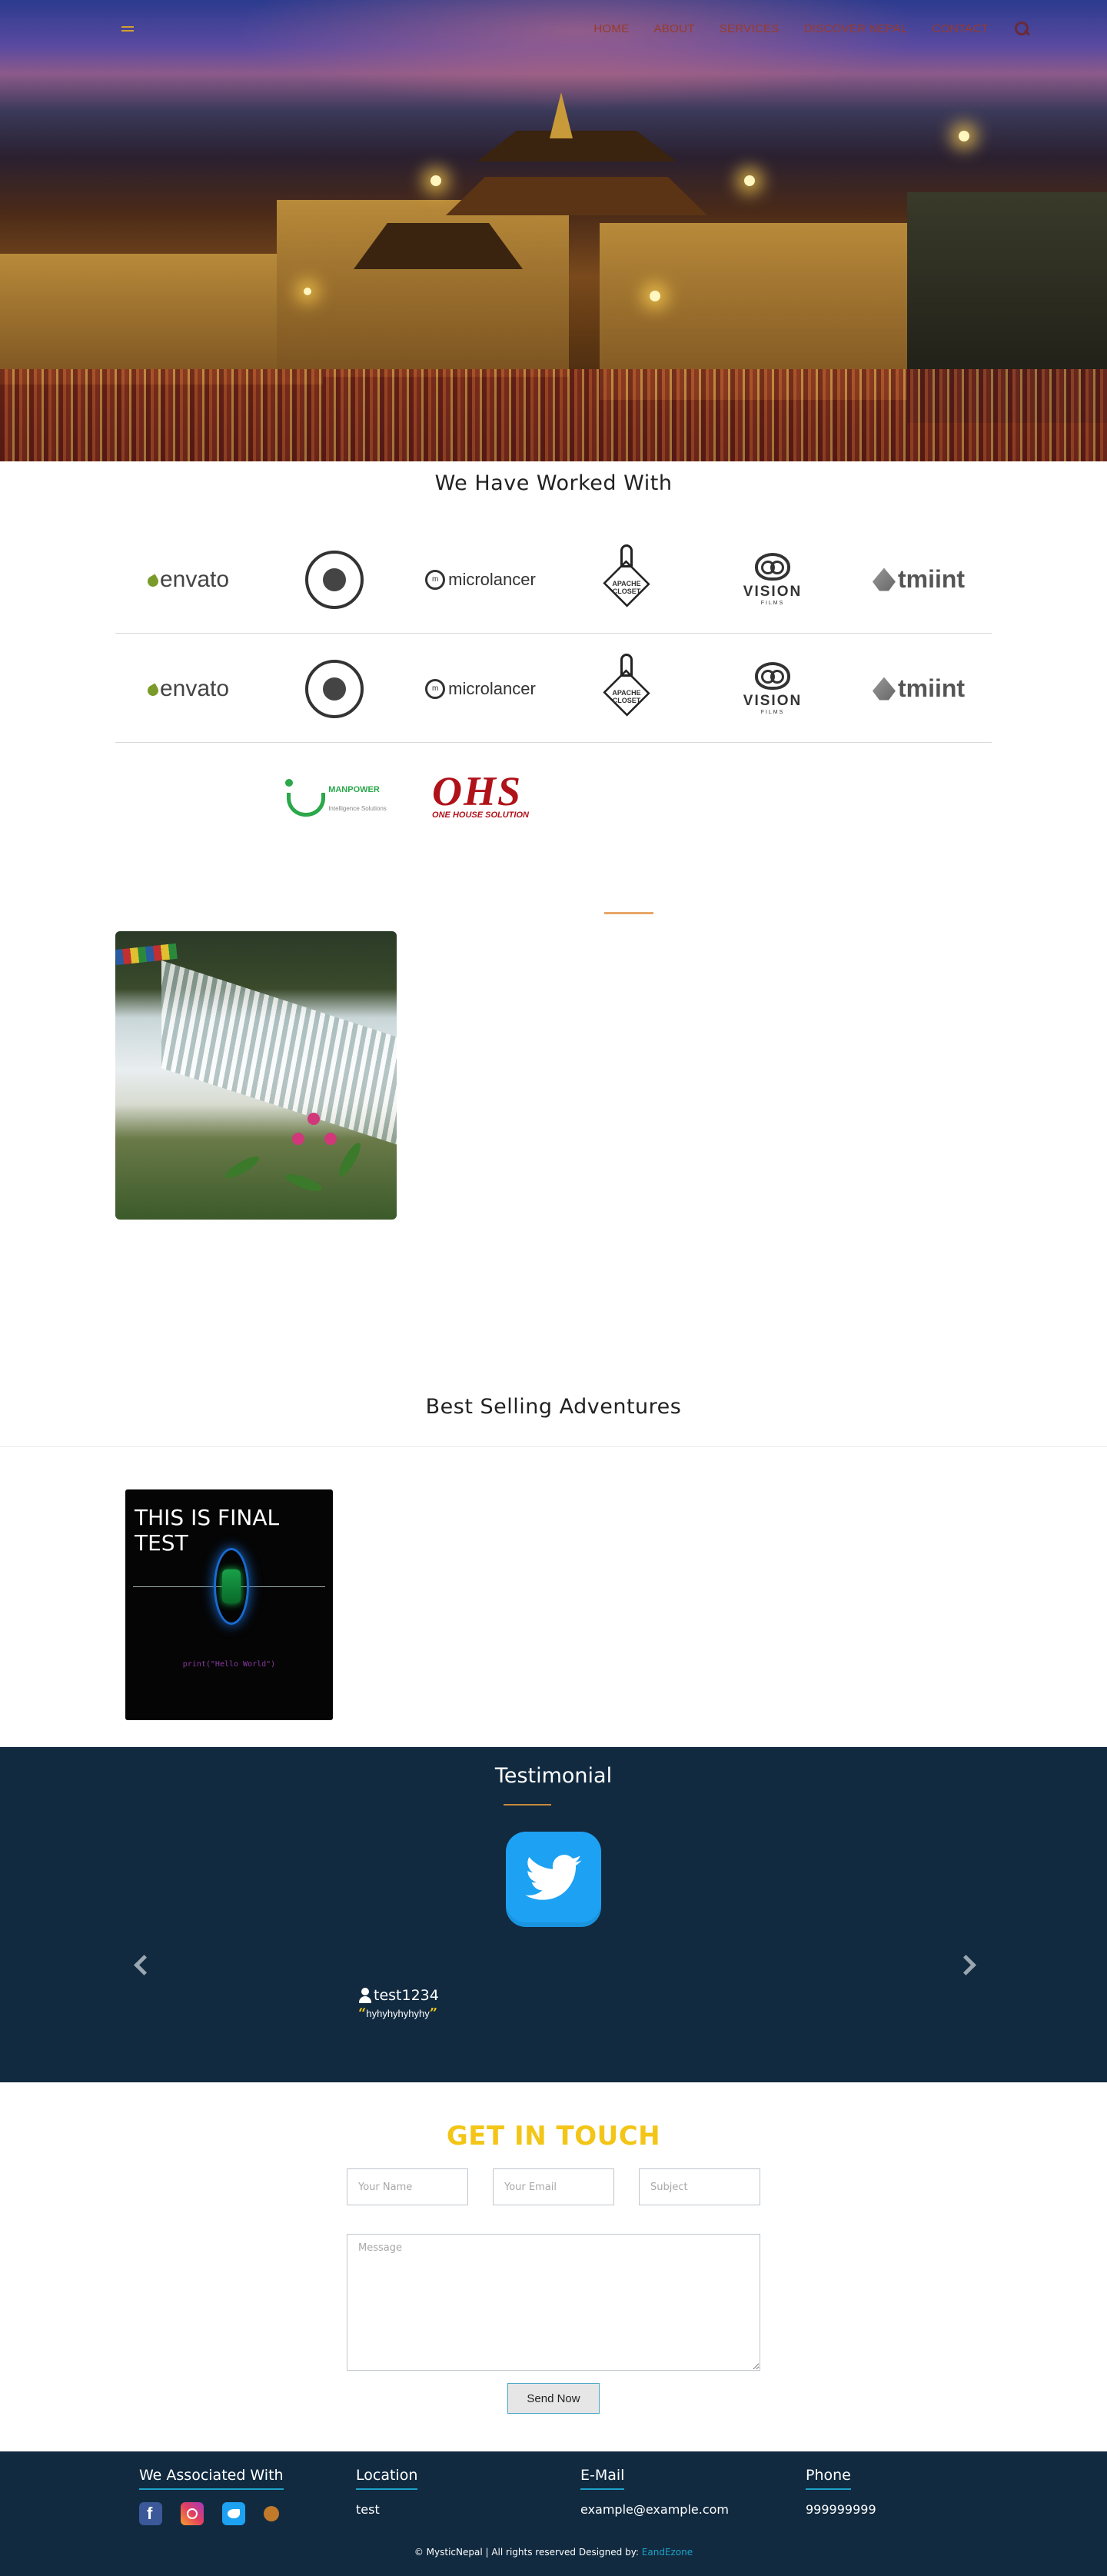  What do you see at coordinates (553, 1446) in the screenshot?
I see `adventures-divider` at bounding box center [553, 1446].